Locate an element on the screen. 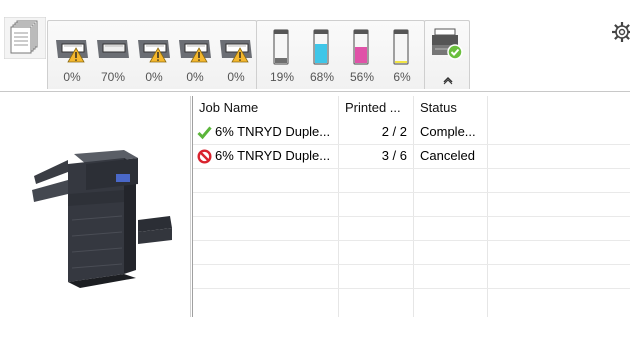 The image size is (630, 347). paper-tray-5: 0% is located at coordinates (236, 54).